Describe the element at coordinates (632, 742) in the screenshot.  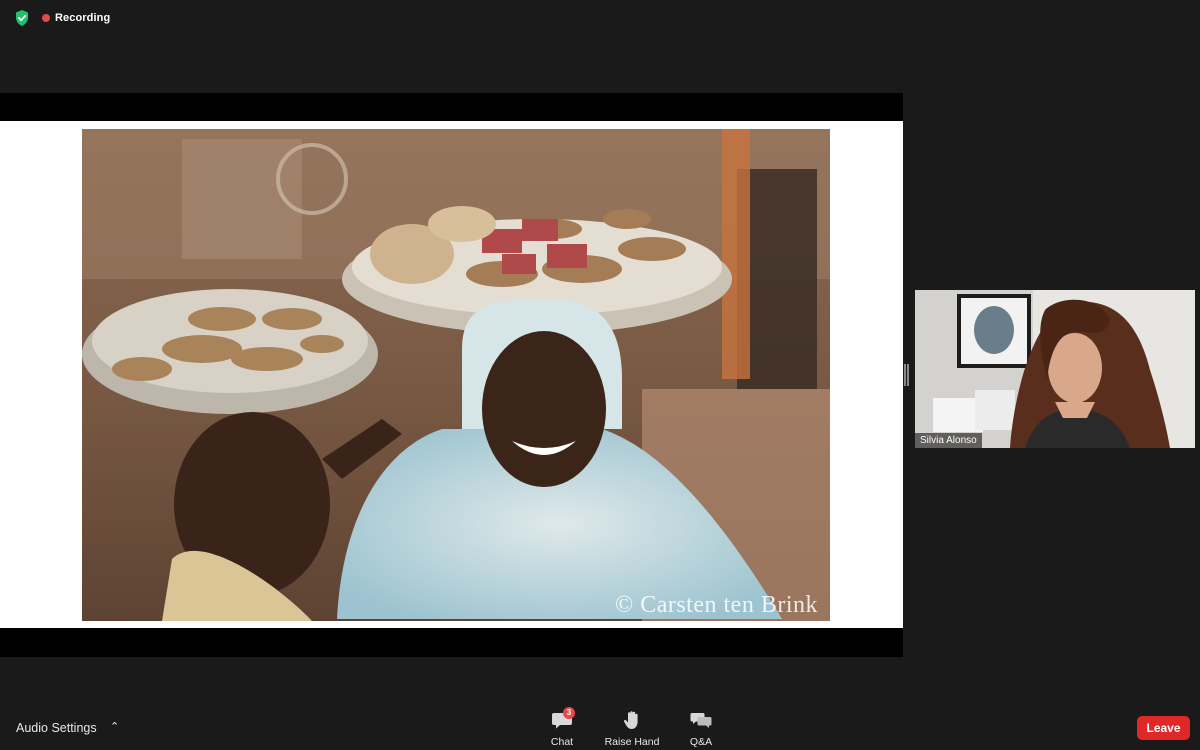
I see `raise-hand-label: Raise Hand` at that location.